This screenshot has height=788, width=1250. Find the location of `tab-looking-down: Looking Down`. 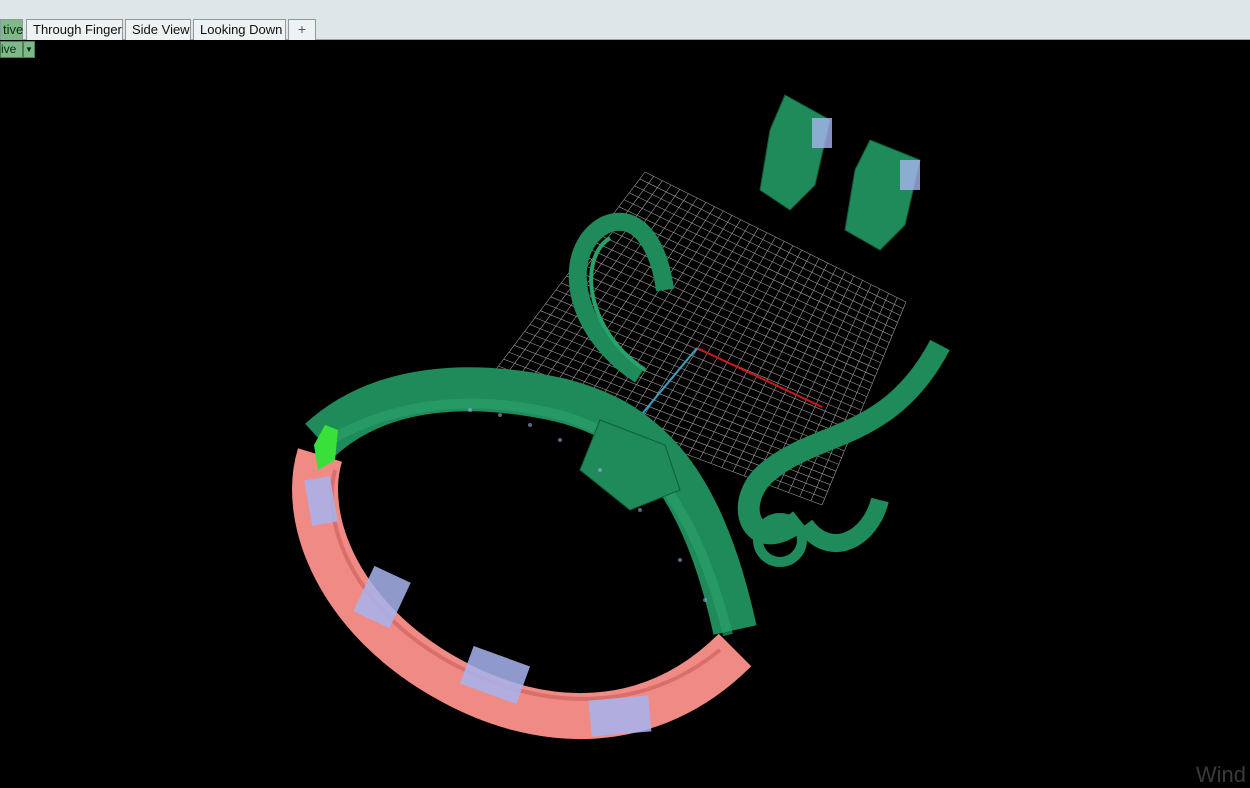

tab-looking-down: Looking Down is located at coordinates (239, 29).